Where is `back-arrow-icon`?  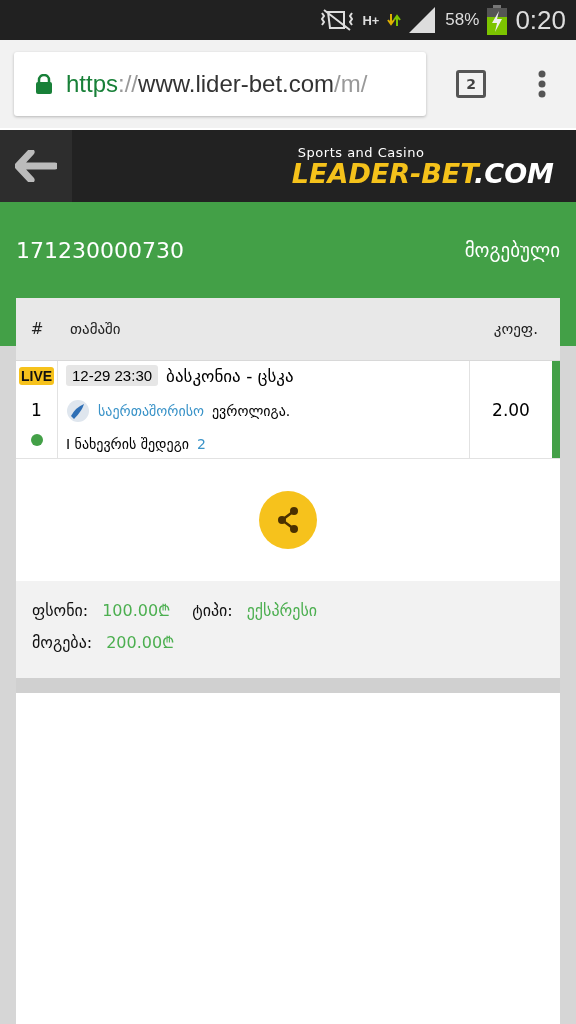 back-arrow-icon is located at coordinates (36, 166).